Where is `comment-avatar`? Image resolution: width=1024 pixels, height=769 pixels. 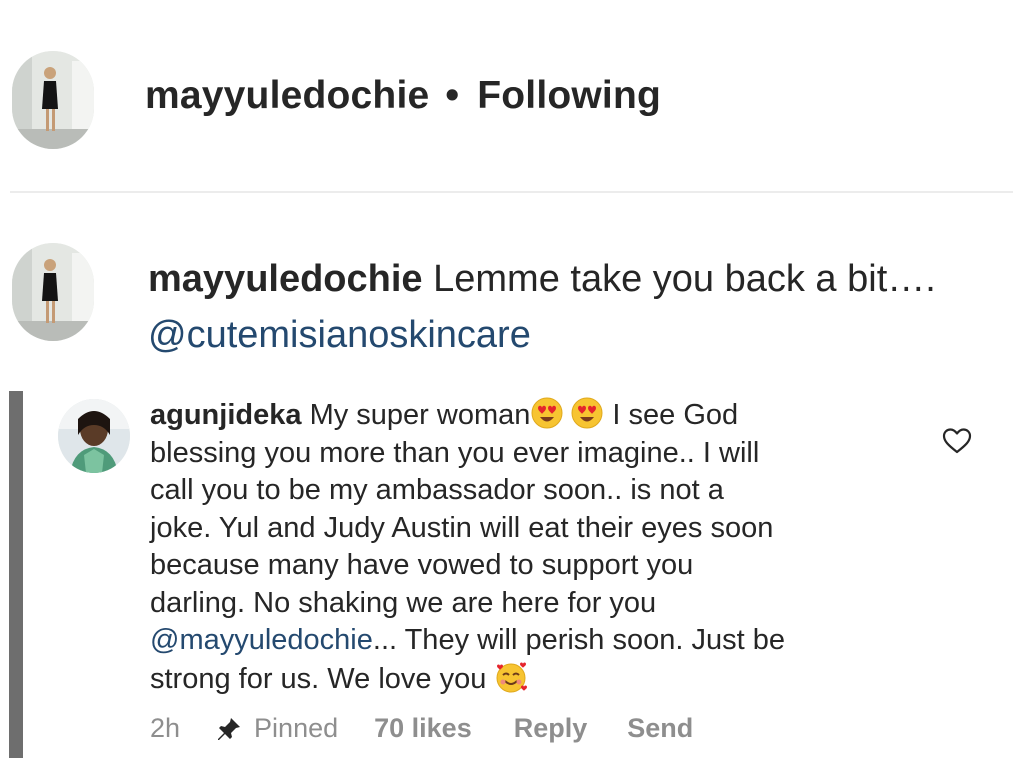
comment-avatar is located at coordinates (94, 436).